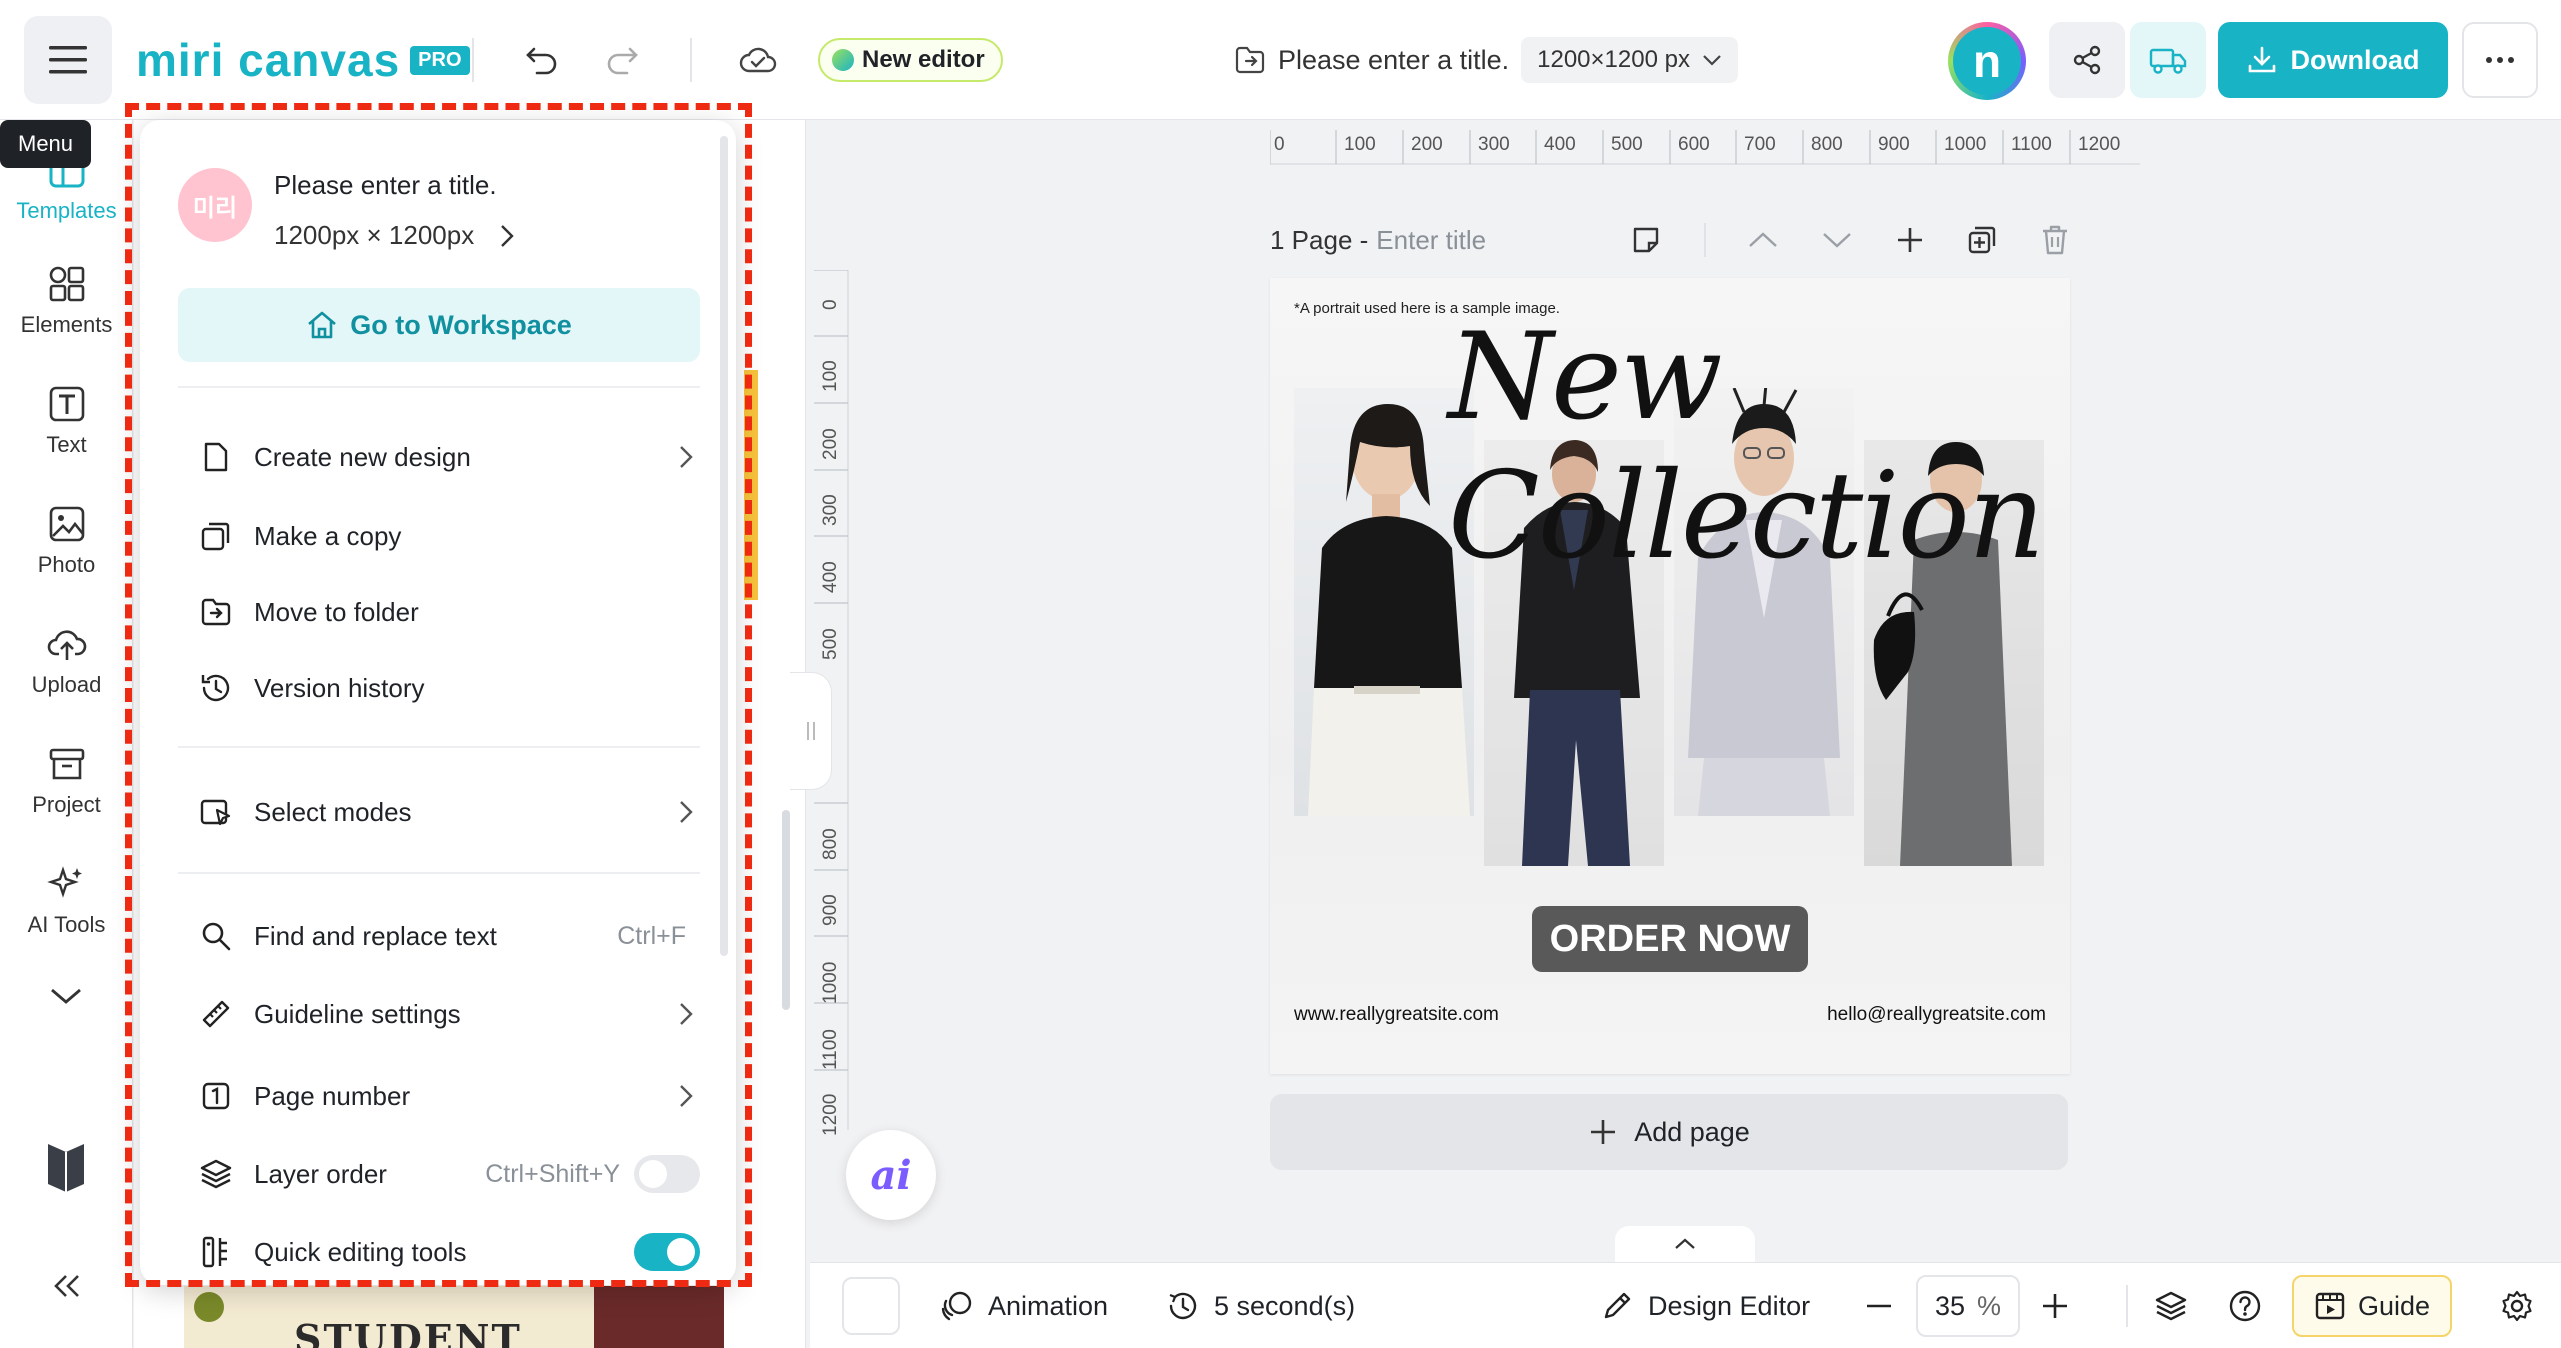 The height and width of the screenshot is (1348, 2561). Describe the element at coordinates (1950, 1305) in the screenshot. I see `zoom-value: 35` at that location.